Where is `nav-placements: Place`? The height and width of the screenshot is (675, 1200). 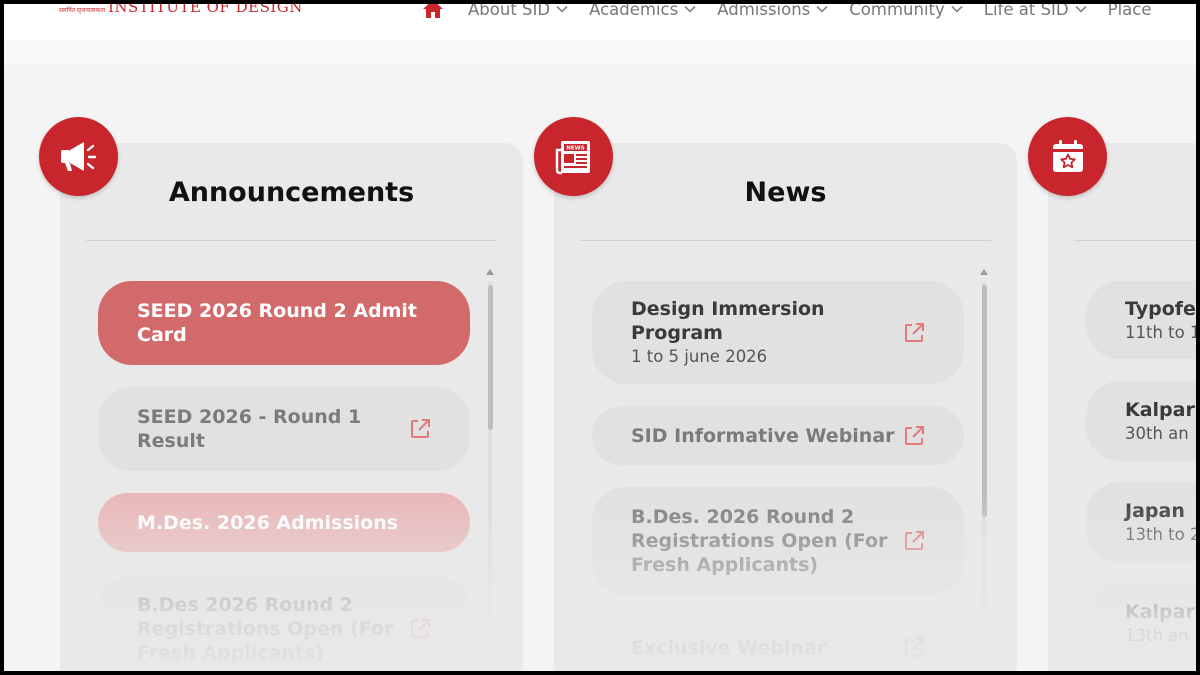
nav-placements: Place is located at coordinates (1130, 11).